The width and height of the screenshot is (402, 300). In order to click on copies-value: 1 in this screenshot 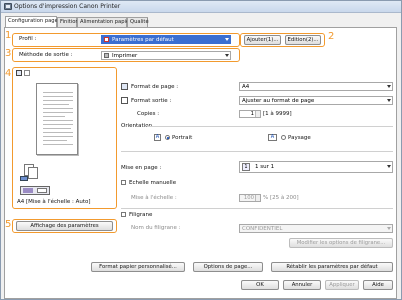, I will do `click(252, 114)`.